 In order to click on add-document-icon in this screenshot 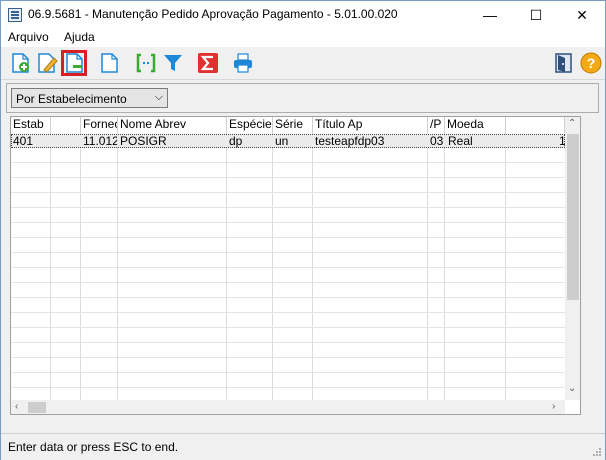, I will do `click(20, 63)`.